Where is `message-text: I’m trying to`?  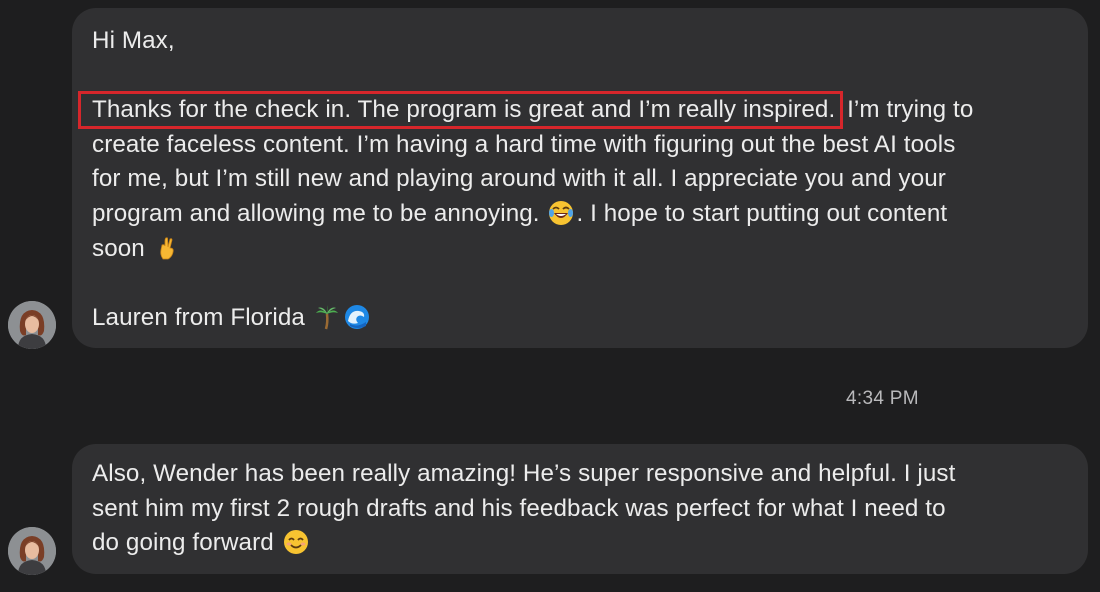
message-text: I’m trying to is located at coordinates (907, 110).